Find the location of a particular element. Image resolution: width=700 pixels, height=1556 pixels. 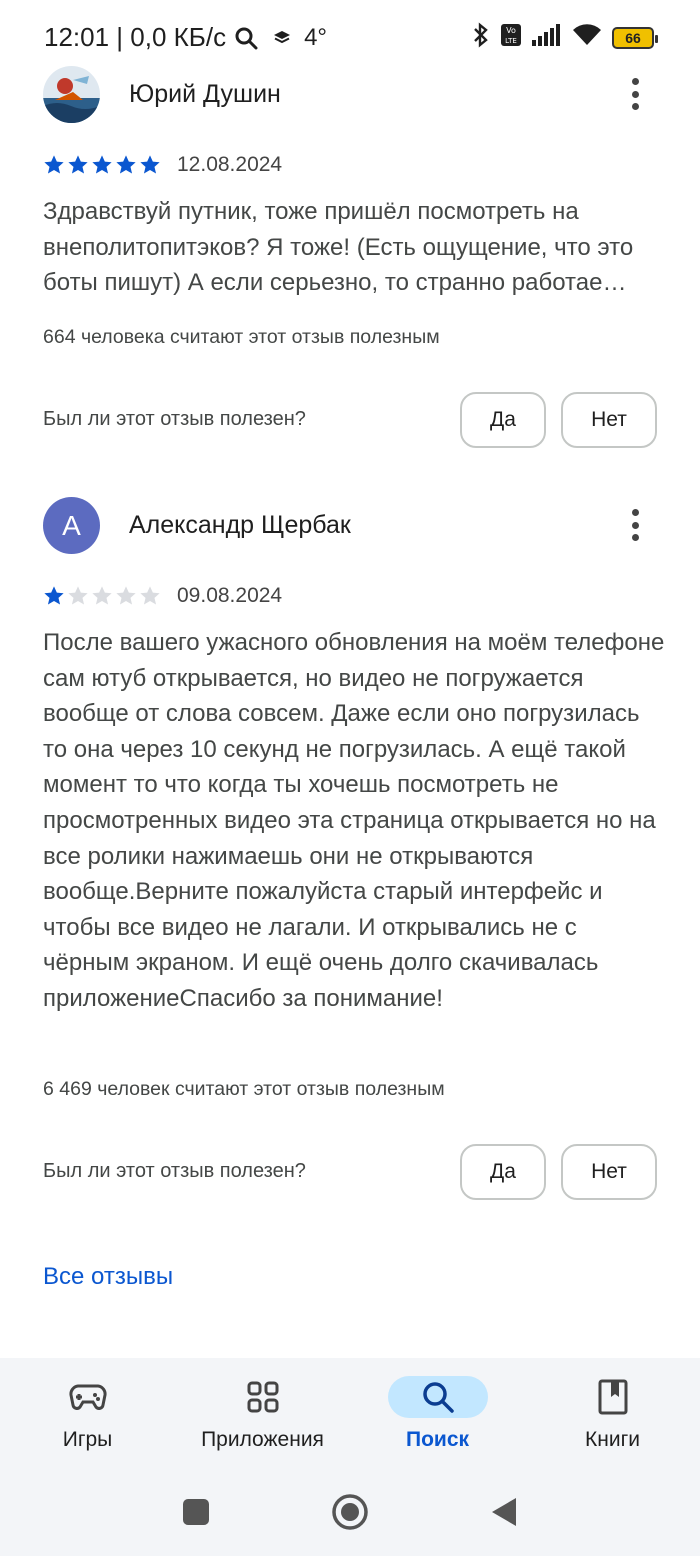

svg-text: LTE is located at coordinates (511, 41).